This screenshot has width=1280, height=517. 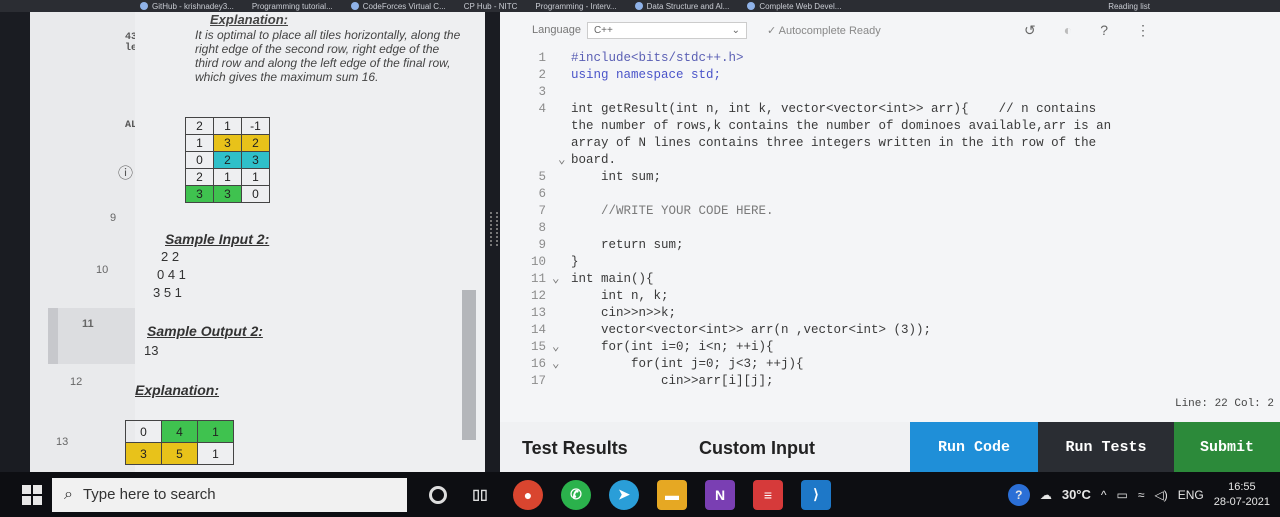 What do you see at coordinates (1046, 495) in the screenshot?
I see `weather-icon: ☁` at bounding box center [1046, 495].